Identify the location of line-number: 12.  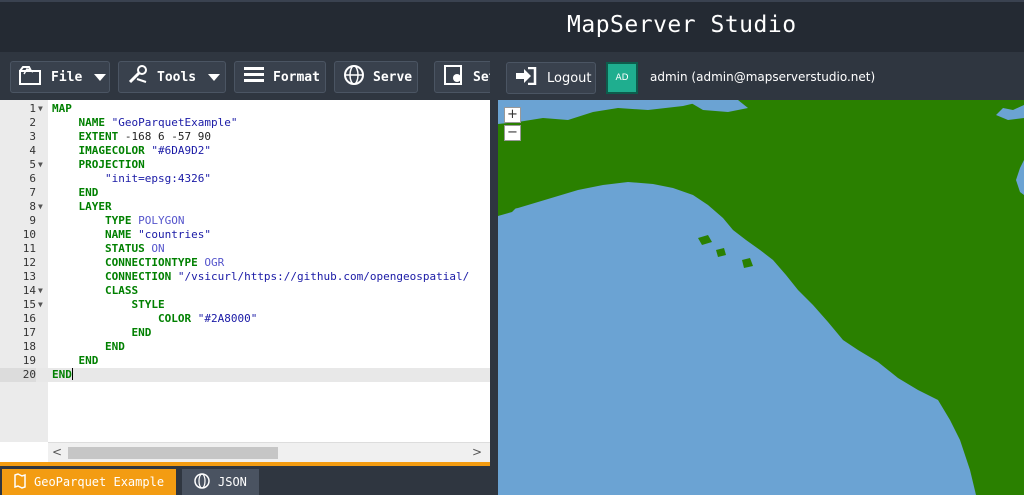
(29, 262).